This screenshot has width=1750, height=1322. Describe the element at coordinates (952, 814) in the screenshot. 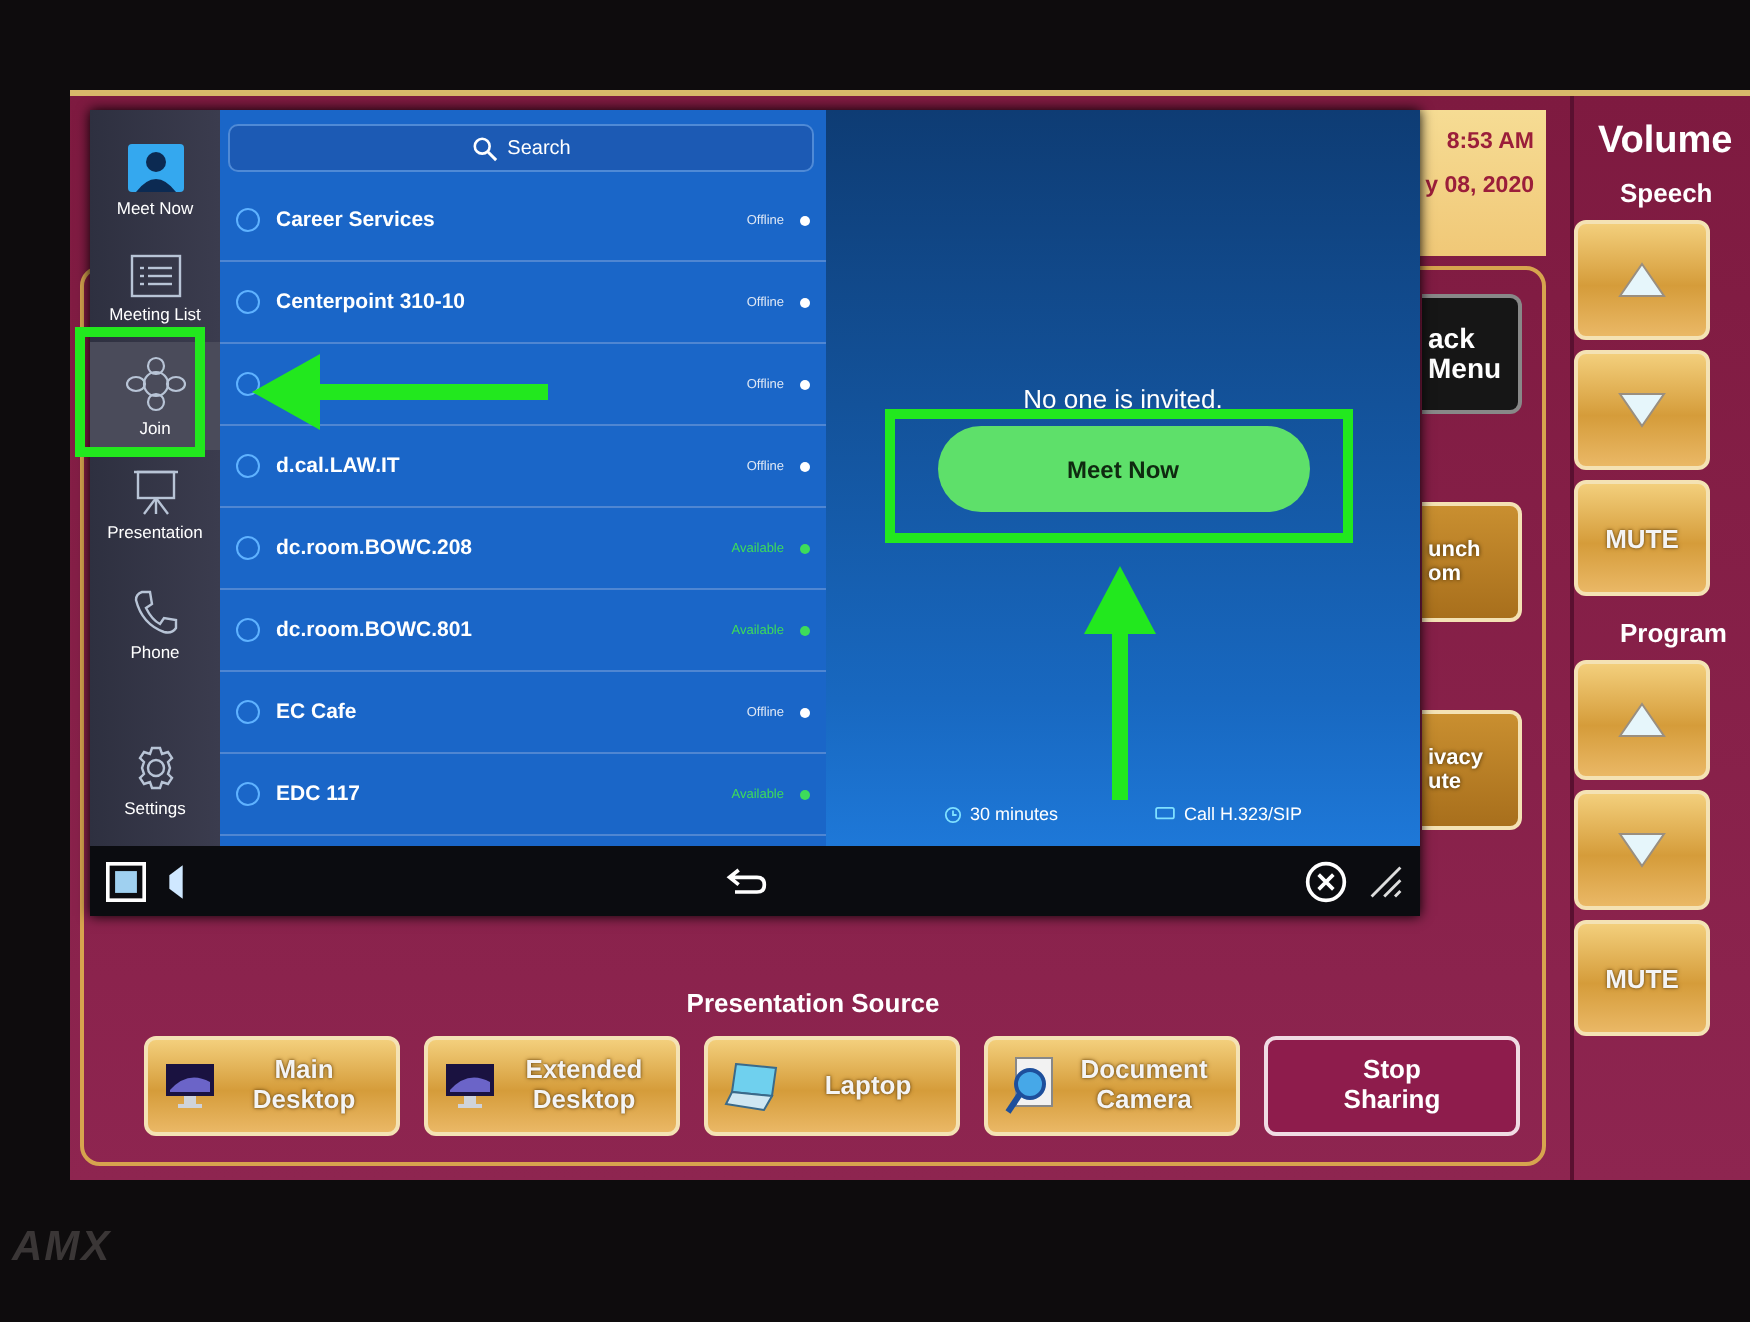

I see `clock-icon` at that location.